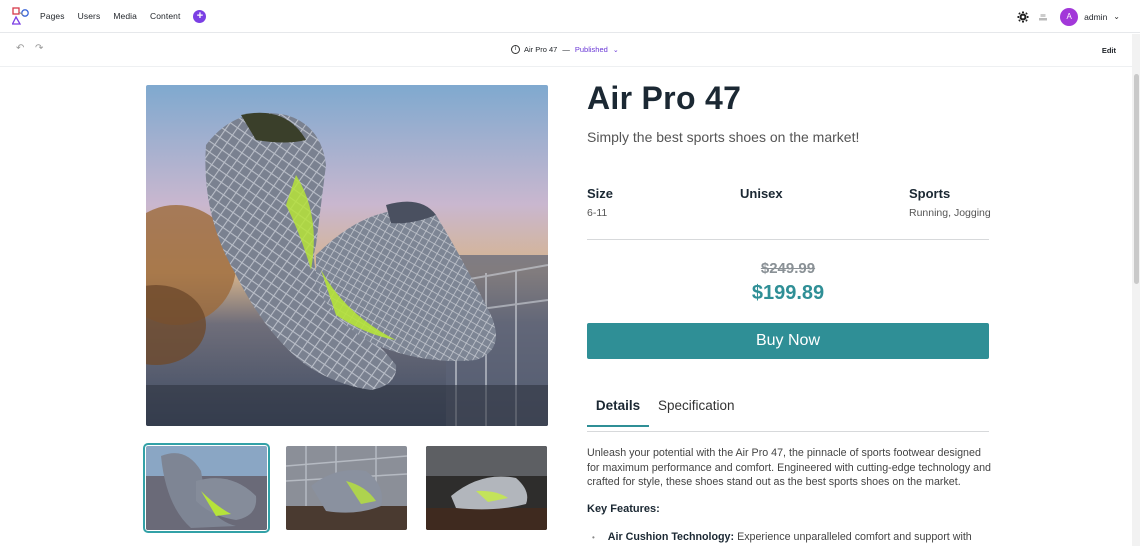 The width and height of the screenshot is (1140, 546). Describe the element at coordinates (165, 16) in the screenshot. I see `nav-content: Content` at that location.